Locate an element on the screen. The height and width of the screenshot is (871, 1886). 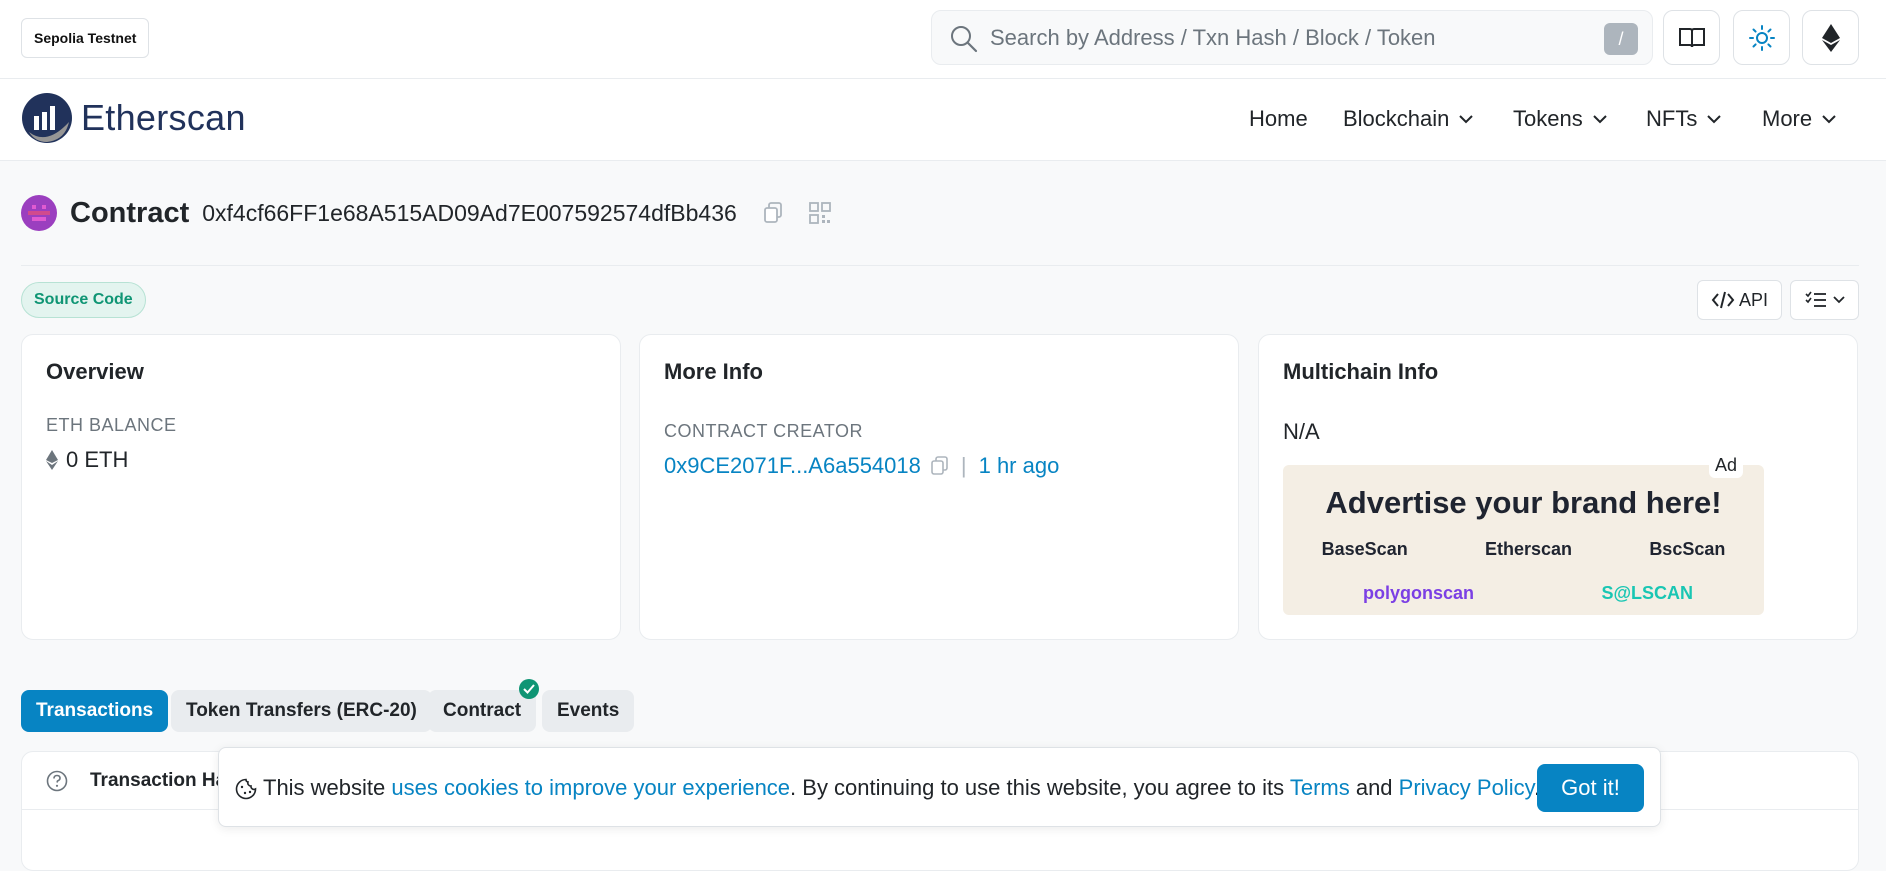
multichain-value: N/A is located at coordinates (1301, 431).